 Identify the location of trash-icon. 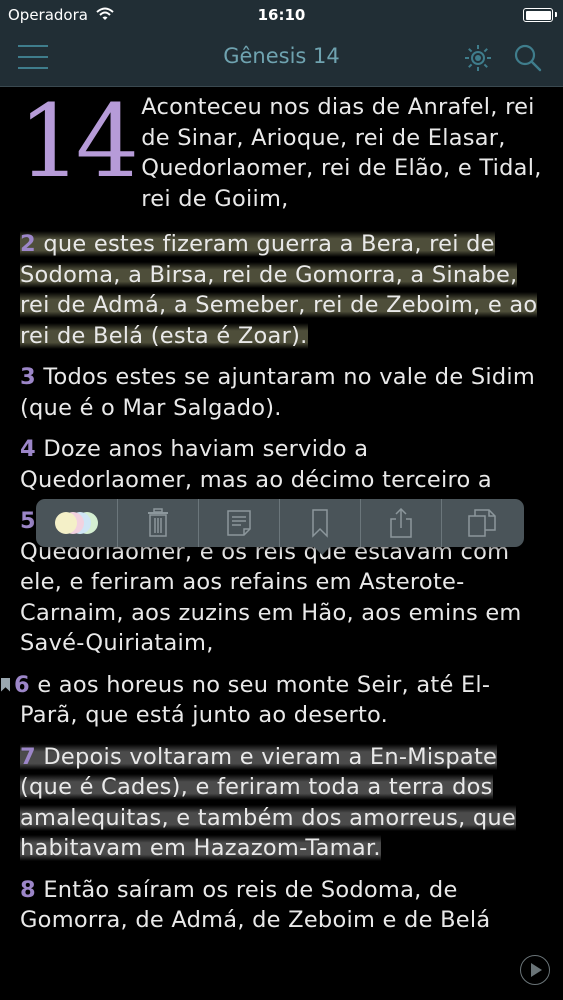
(157, 522).